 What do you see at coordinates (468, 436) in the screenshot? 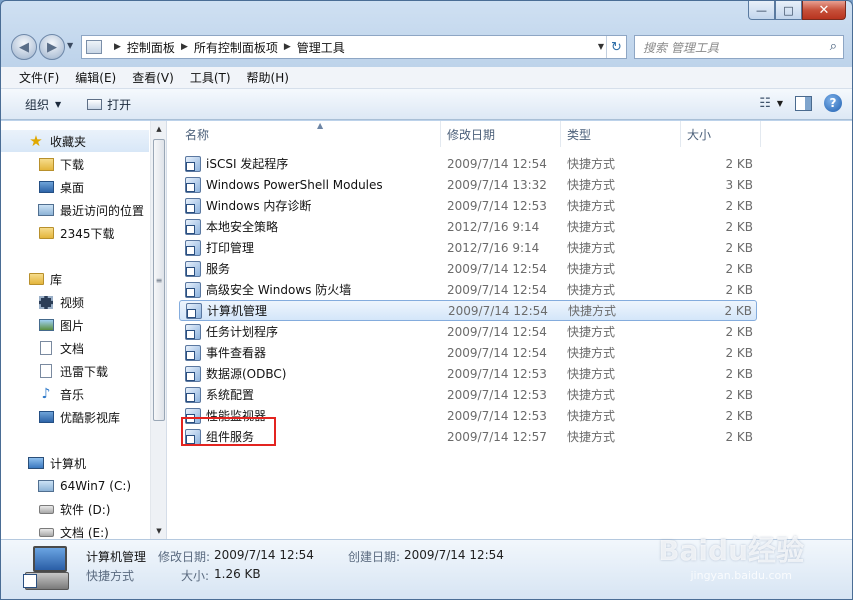
I see `file-row: 组件服务 2009/7/14 12:57 快捷方式 2 KB` at bounding box center [468, 436].